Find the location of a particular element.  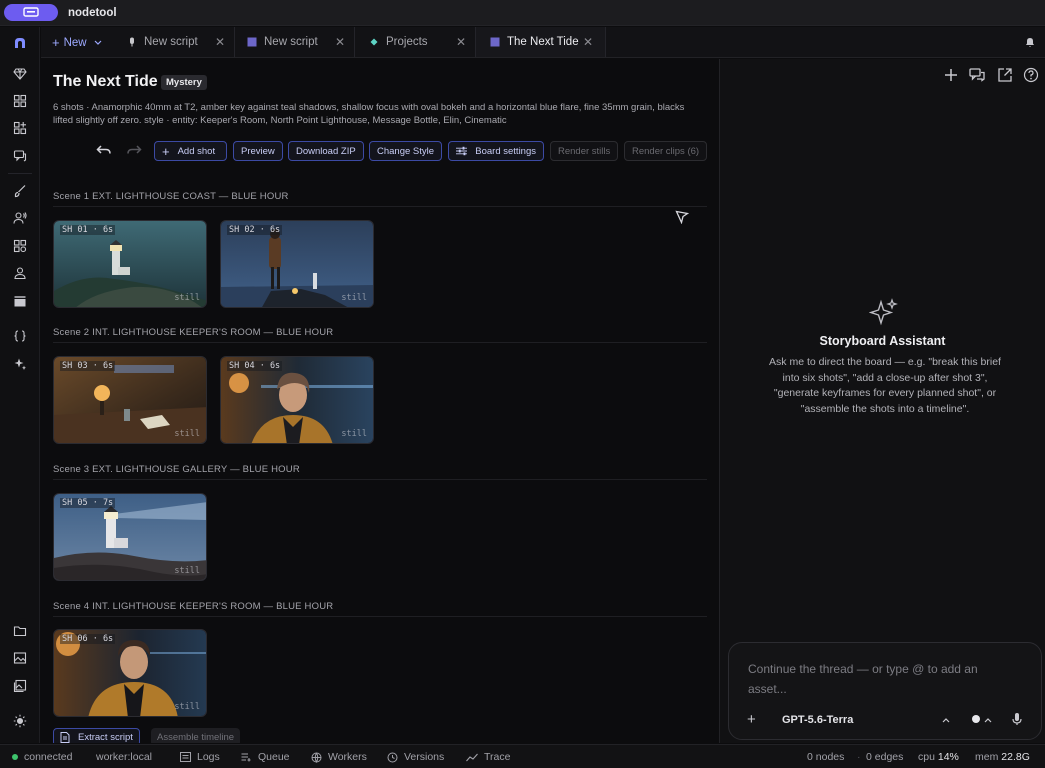

add-shot-button: + Add shot is located at coordinates (190, 151).